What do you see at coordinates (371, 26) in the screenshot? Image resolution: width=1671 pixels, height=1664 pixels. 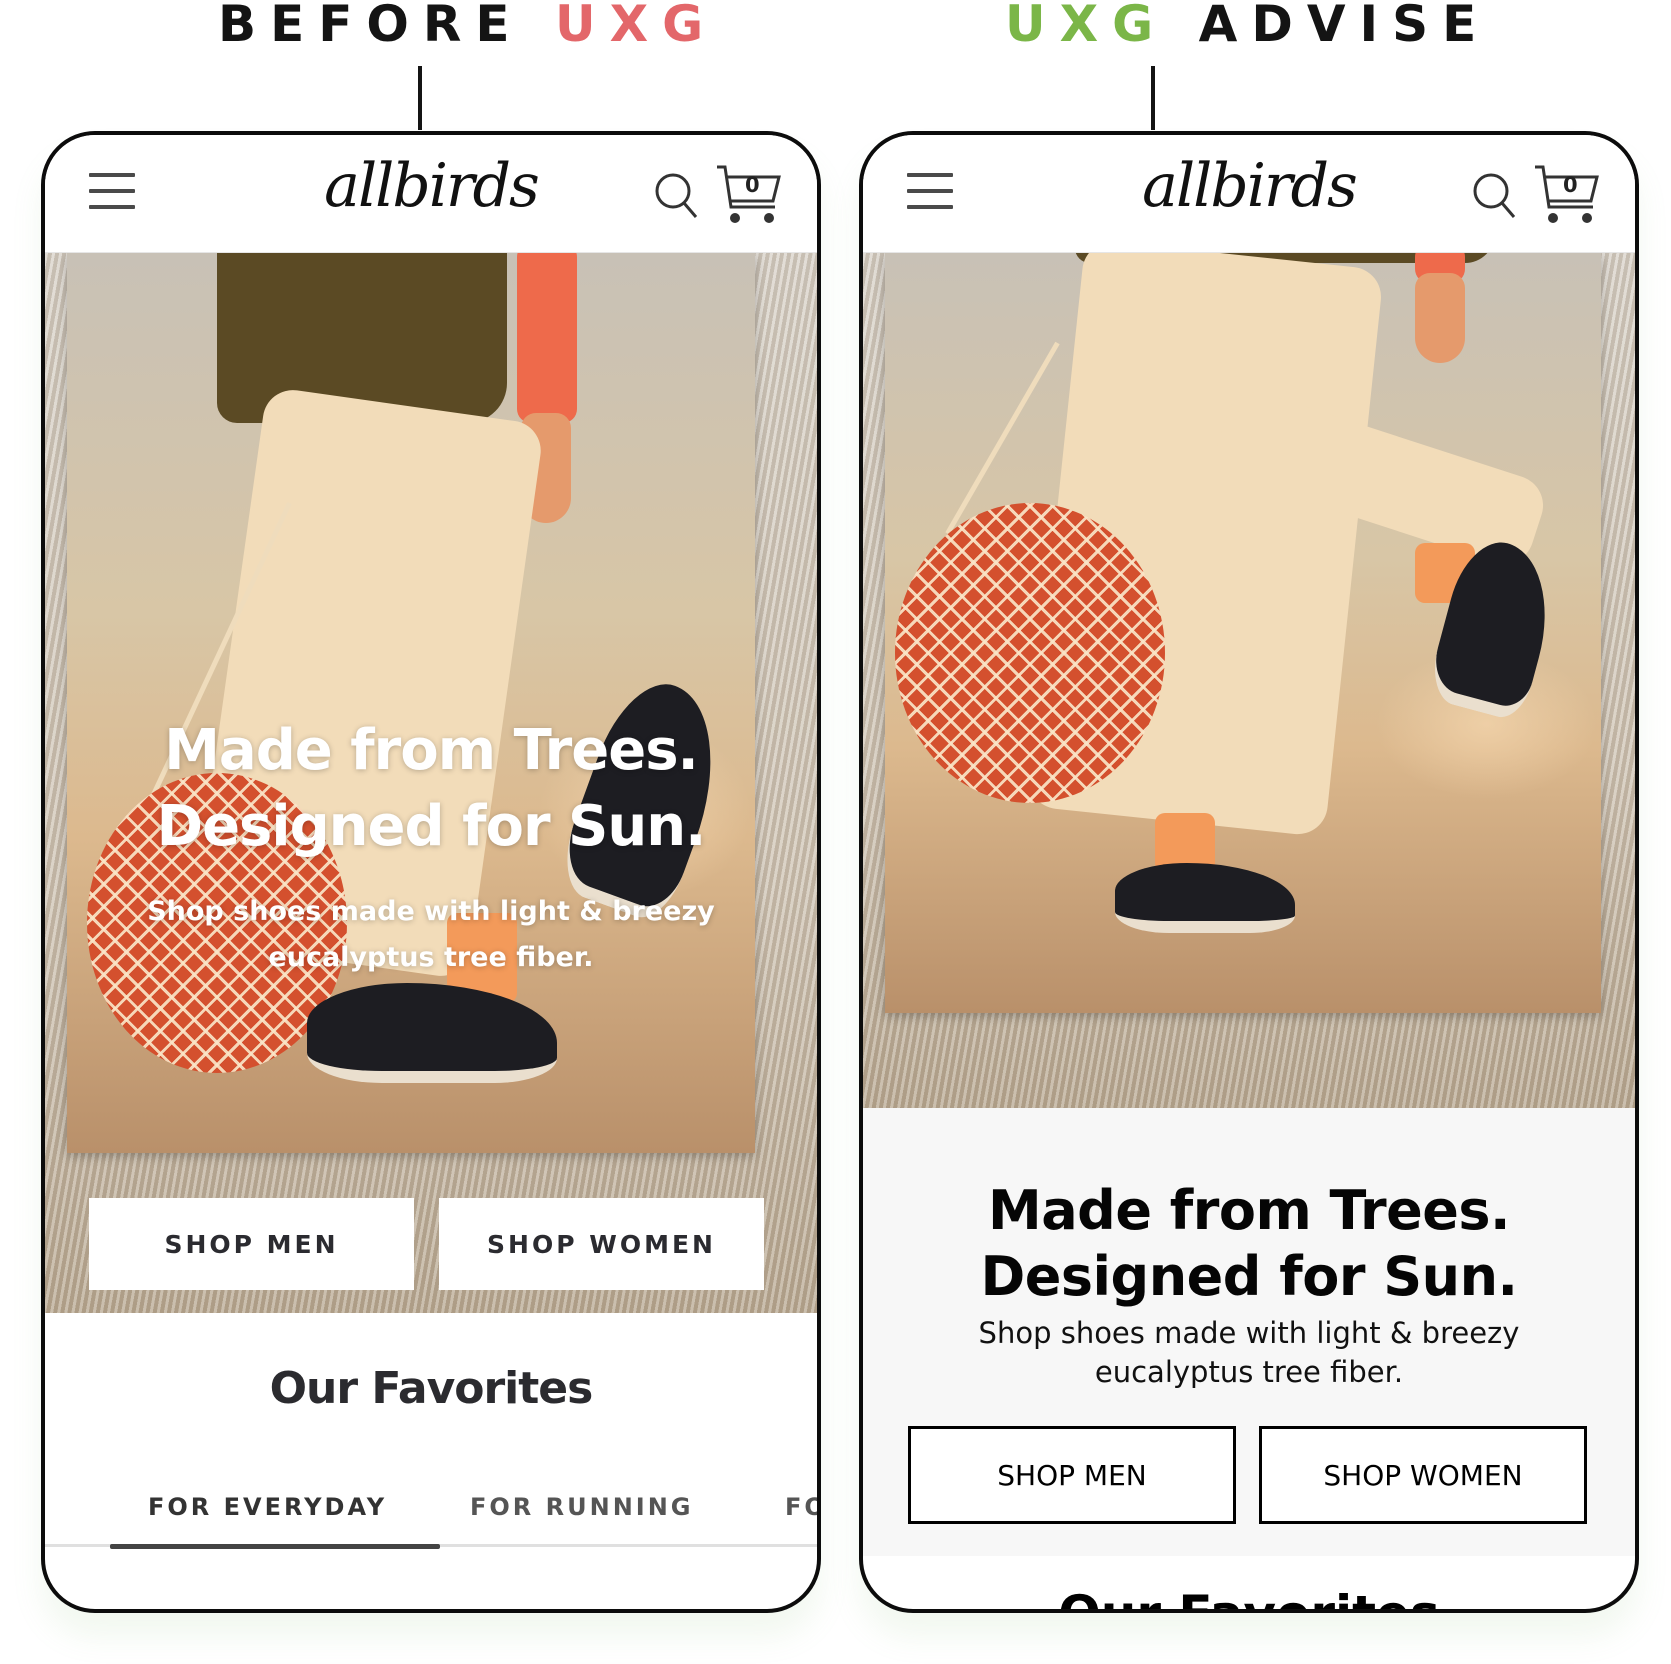 I see `heading-before-word: BEFORE` at bounding box center [371, 26].